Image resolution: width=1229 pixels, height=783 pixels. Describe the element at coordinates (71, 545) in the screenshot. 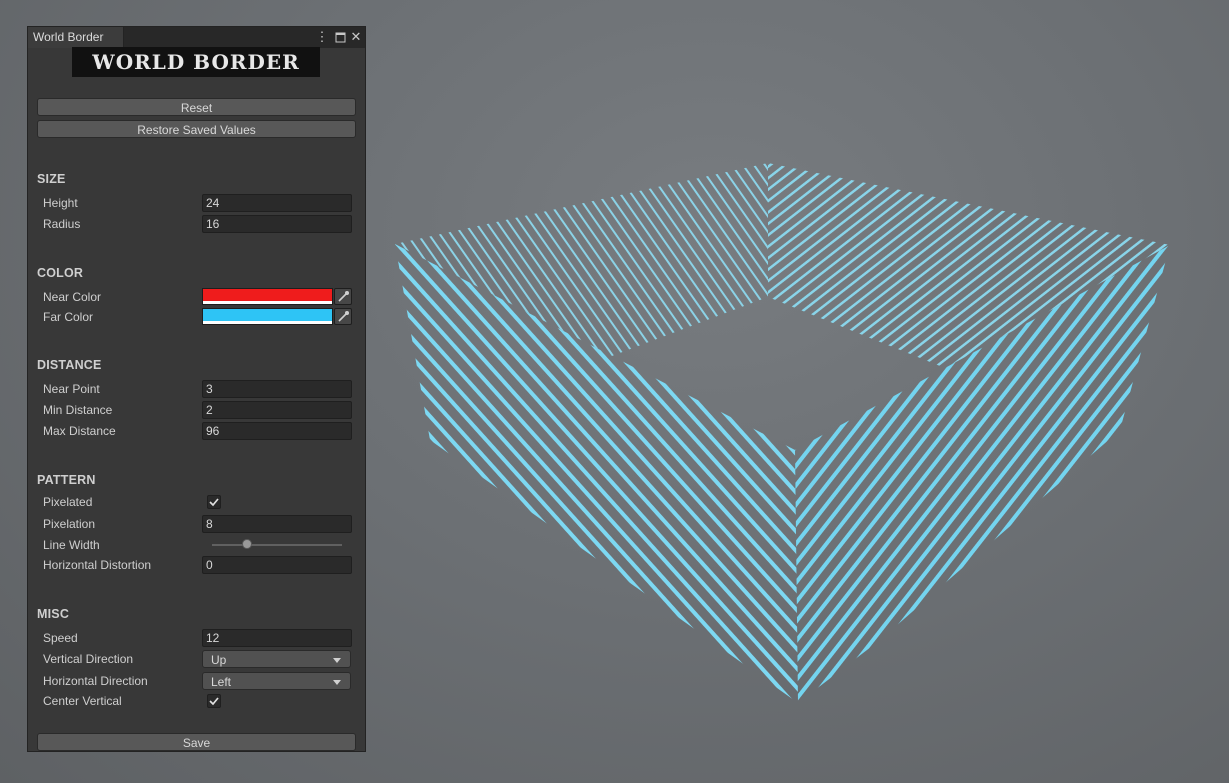

I see `line-width-label: Line Width` at that location.